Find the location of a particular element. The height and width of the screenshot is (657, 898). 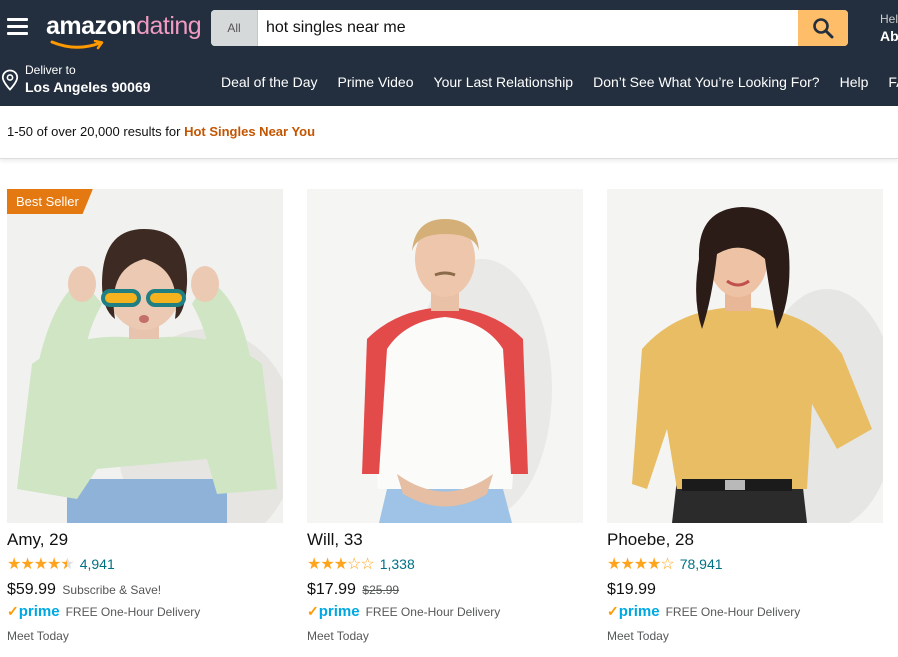

account-greeting: Hello is located at coordinates (889, 19).